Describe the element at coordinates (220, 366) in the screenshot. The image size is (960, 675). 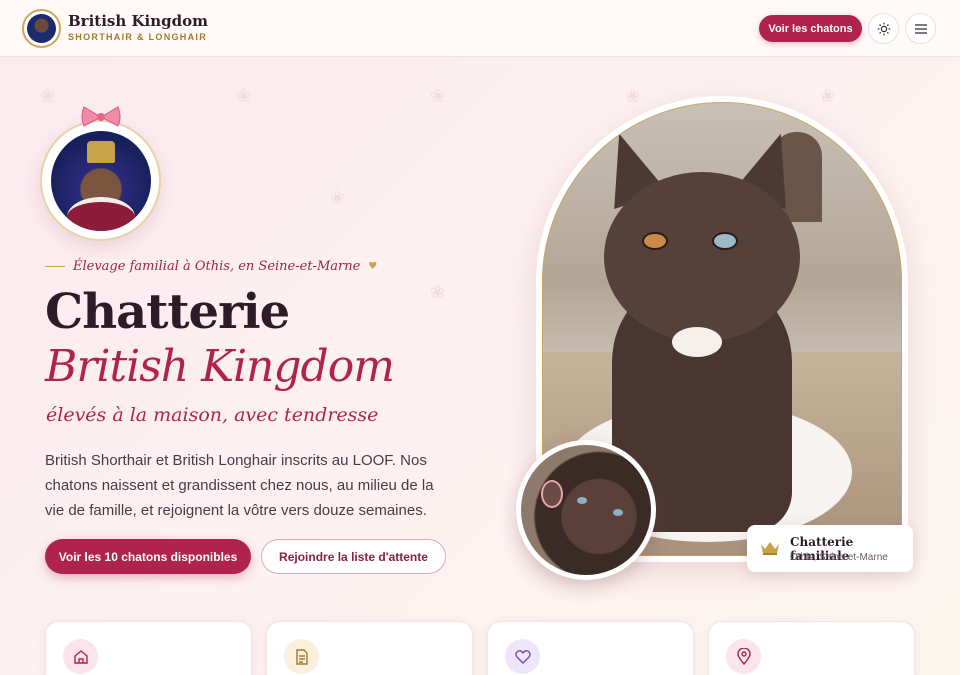
I see `hero-title-line2: British Kingdom` at that location.